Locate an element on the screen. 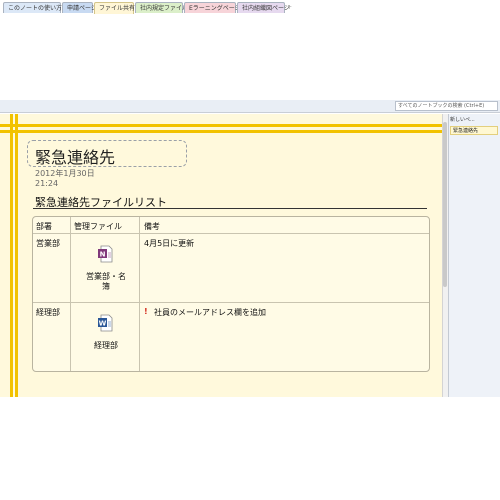 The image size is (500, 500). table-cell-note: 4月5日に更新 is located at coordinates (169, 243).